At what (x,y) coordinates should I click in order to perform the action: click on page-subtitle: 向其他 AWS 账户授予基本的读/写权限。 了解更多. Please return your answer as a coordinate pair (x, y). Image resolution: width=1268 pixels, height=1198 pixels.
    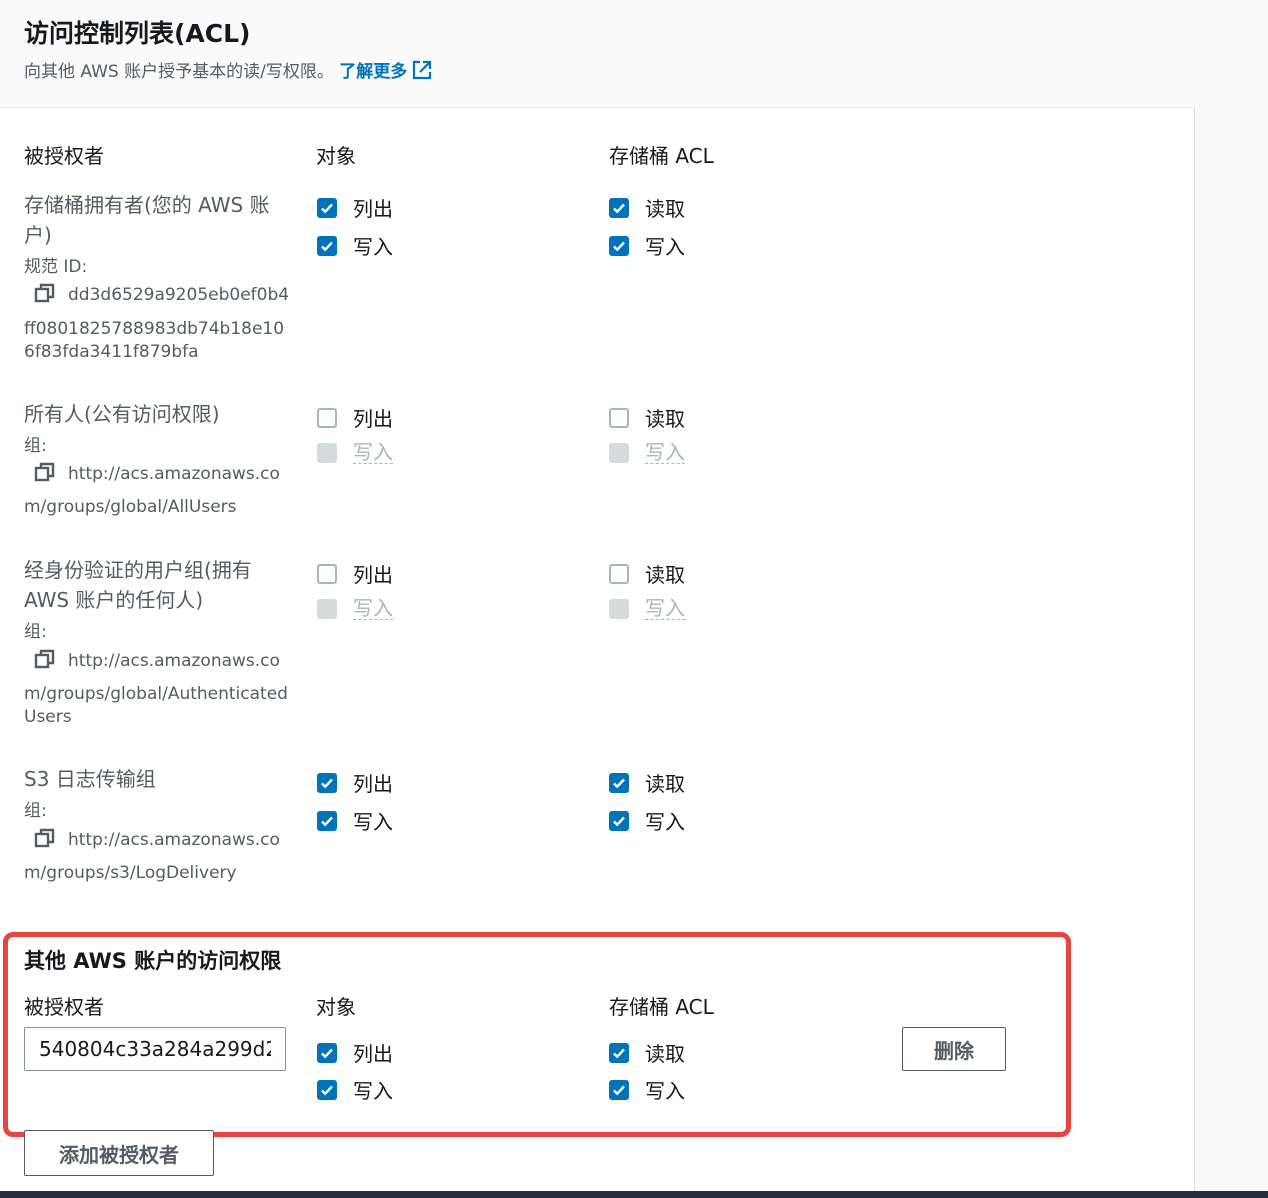
    Looking at the image, I should click on (228, 69).